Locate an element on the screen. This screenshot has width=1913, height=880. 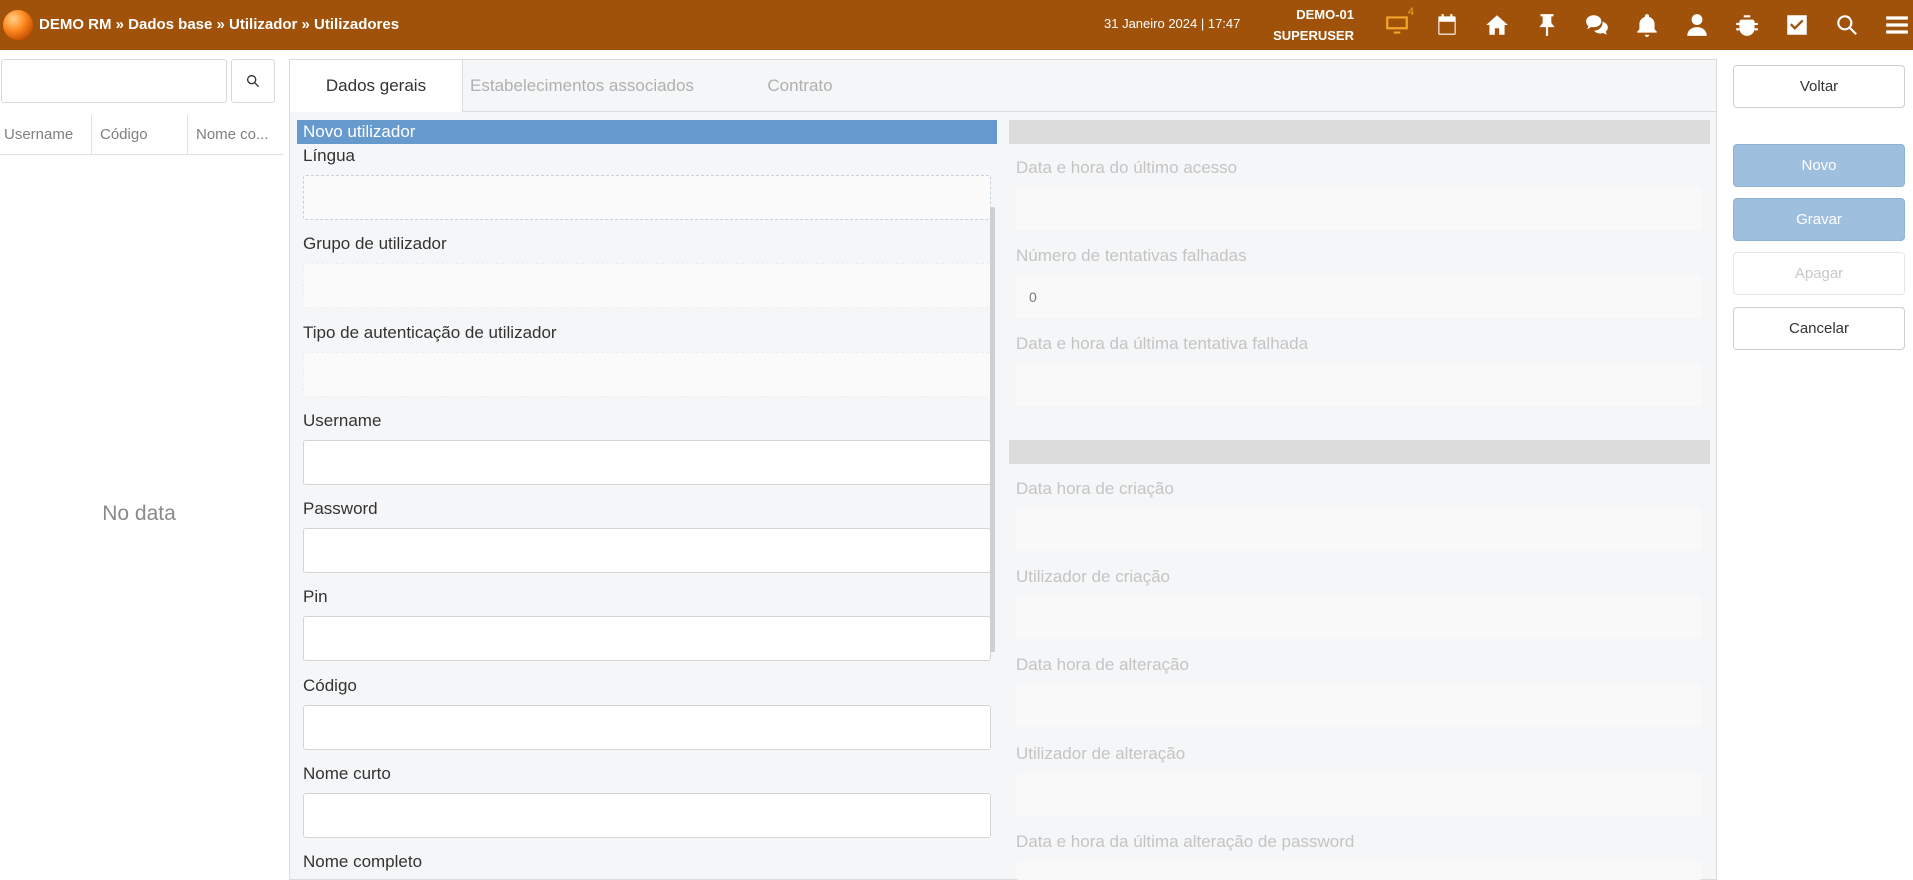
label-data-alteracao: Data hora de alteração is located at coordinates (1102, 664).